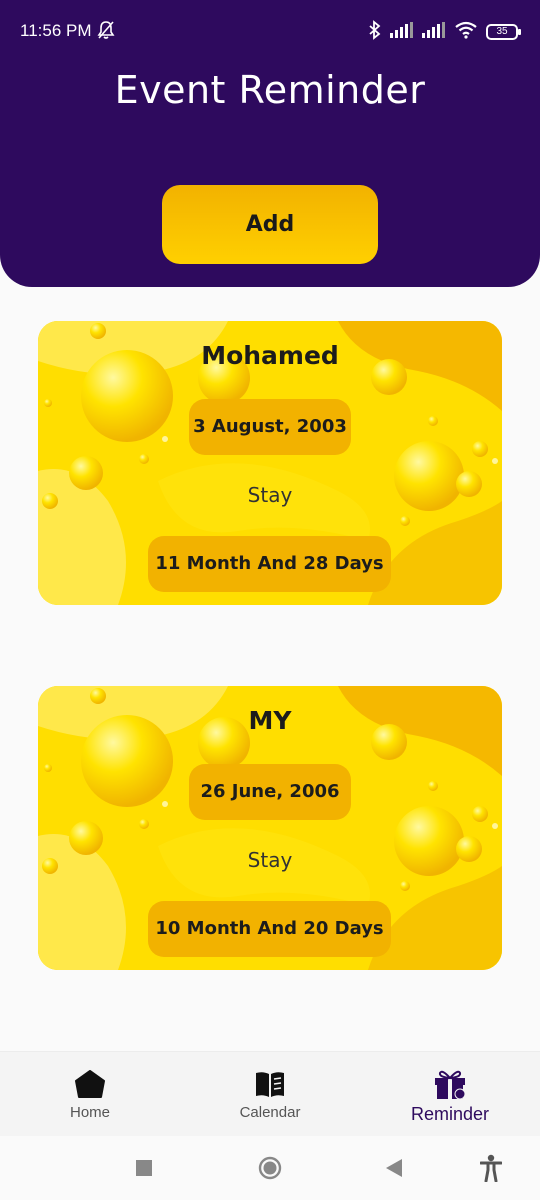  I want to click on system-navigation-bar, so click(270, 1168).